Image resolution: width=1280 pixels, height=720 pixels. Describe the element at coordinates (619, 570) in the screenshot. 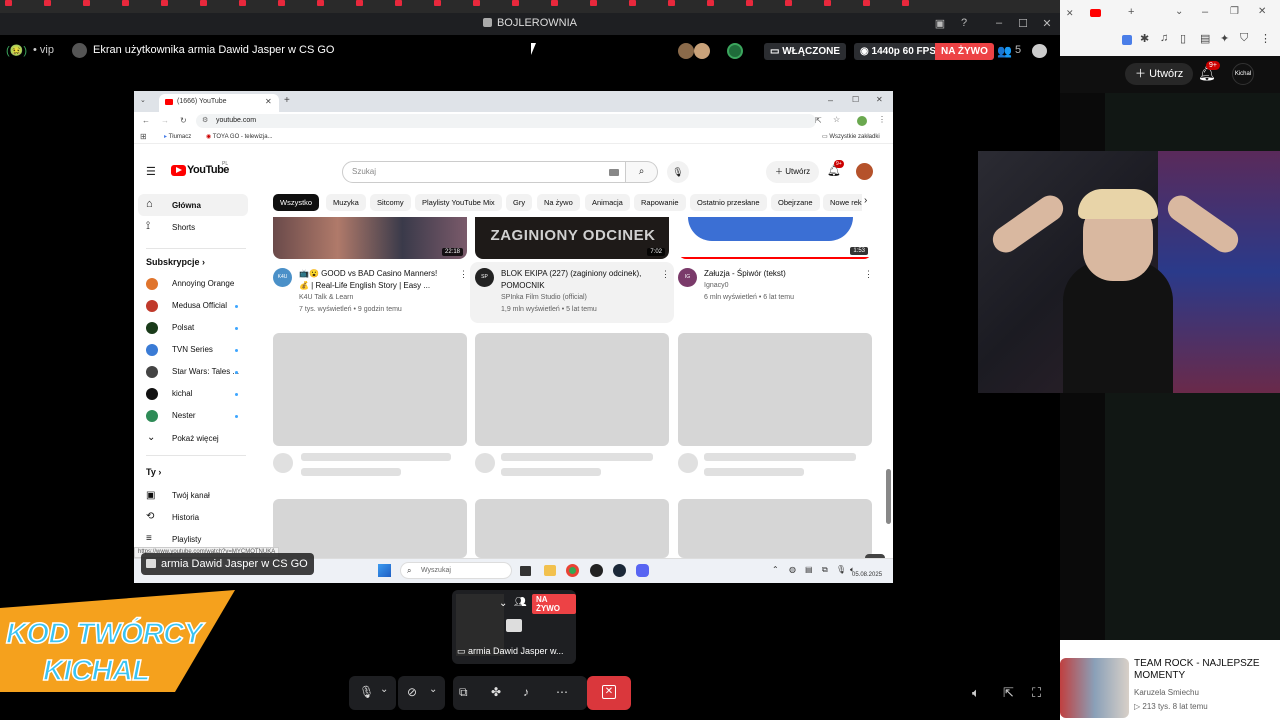

I see `steam-icon` at that location.